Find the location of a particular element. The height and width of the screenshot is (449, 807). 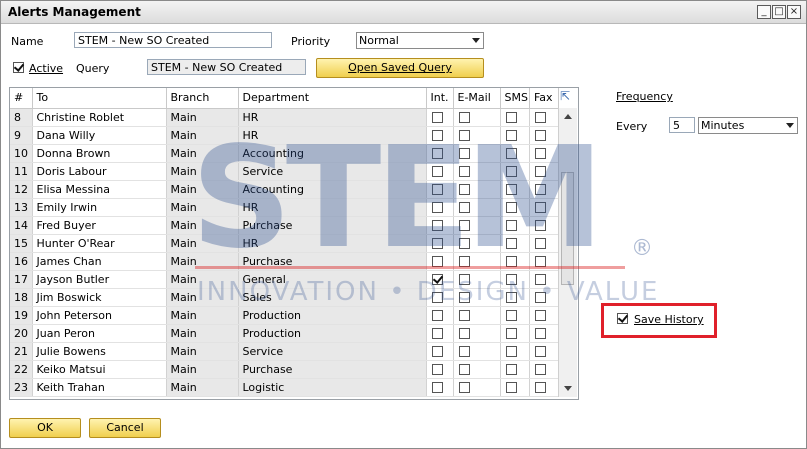

scrollbar-thumb is located at coordinates (567, 228).